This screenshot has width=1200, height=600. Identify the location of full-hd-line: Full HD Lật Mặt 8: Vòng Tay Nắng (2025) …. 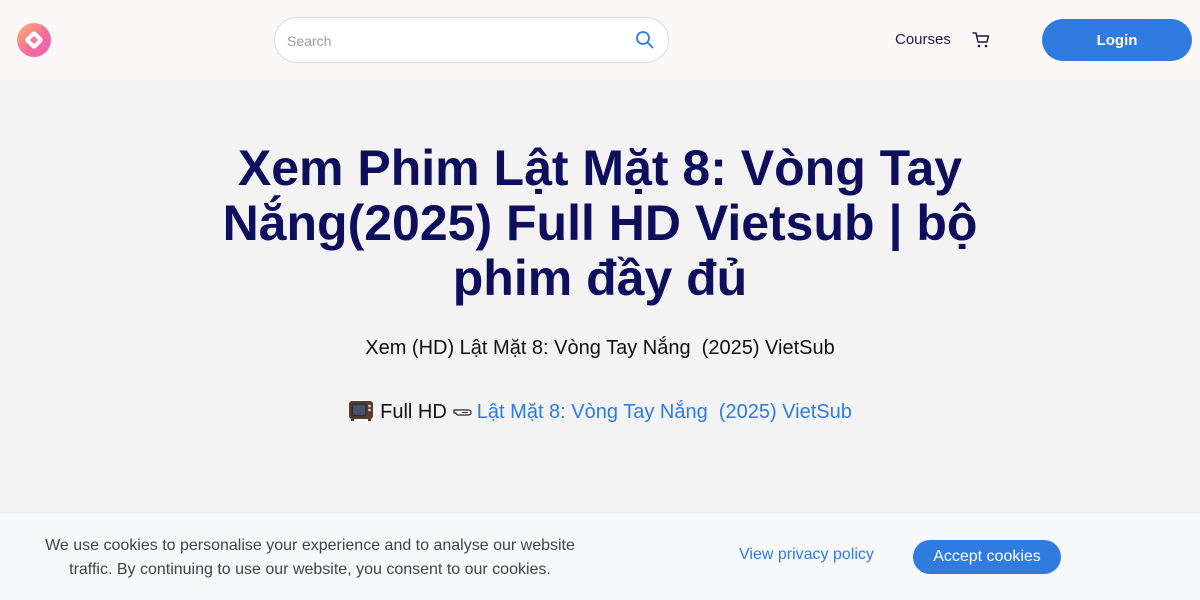
(600, 411).